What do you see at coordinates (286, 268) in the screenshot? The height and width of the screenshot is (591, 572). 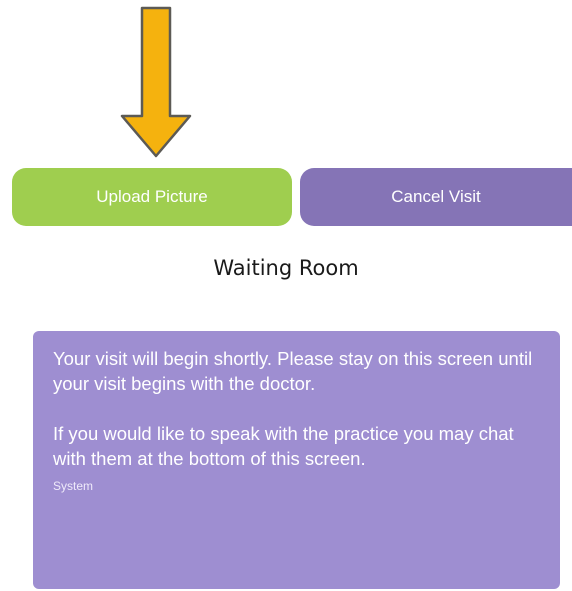 I see `page-title: Waiting Room` at bounding box center [286, 268].